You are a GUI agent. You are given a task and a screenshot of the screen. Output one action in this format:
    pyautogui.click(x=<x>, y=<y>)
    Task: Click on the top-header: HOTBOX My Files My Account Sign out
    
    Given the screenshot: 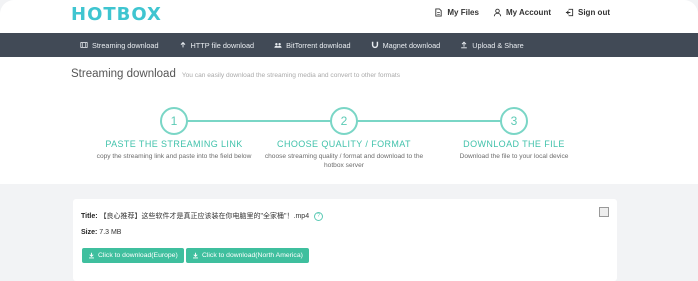 What is the action you would take?
    pyautogui.click(x=349, y=16)
    